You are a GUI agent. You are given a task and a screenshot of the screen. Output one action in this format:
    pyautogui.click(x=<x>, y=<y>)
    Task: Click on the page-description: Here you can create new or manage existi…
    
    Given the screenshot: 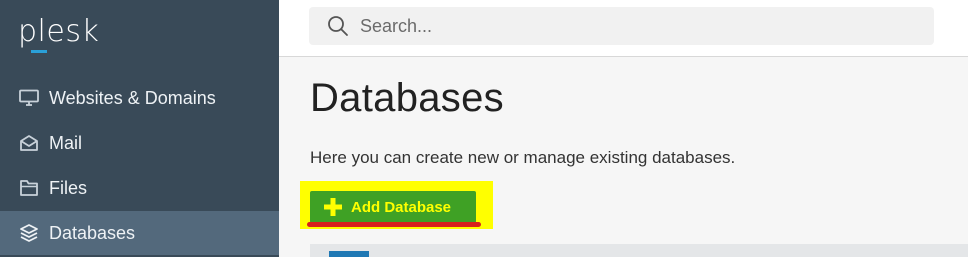 What is the action you would take?
    pyautogui.click(x=523, y=157)
    